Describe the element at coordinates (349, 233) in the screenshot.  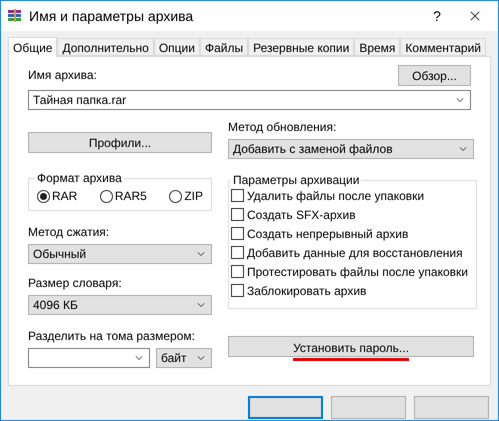
I see `checkbox-option: Создать непрерывный архив` at that location.